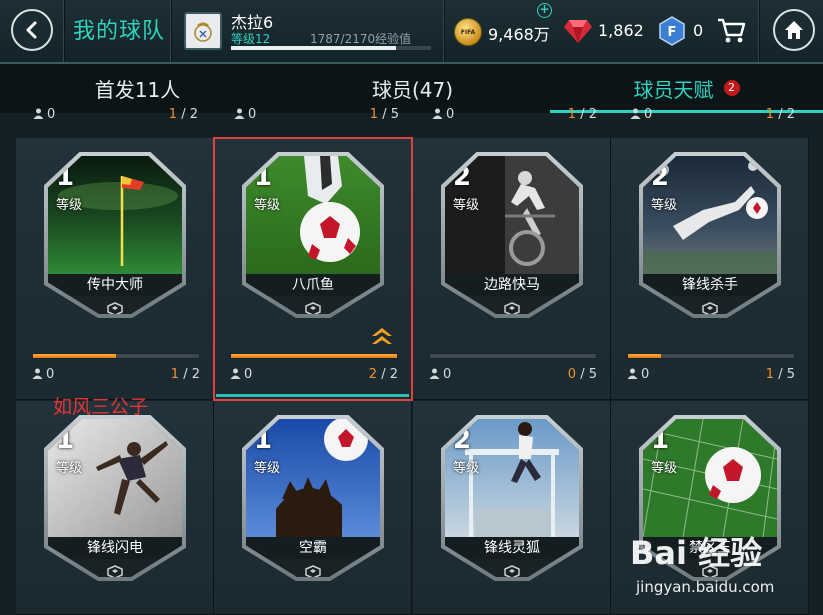 This screenshot has width=823, height=615. What do you see at coordinates (710, 285) in the screenshot?
I see `talent-name: 锋线杀手` at bounding box center [710, 285].